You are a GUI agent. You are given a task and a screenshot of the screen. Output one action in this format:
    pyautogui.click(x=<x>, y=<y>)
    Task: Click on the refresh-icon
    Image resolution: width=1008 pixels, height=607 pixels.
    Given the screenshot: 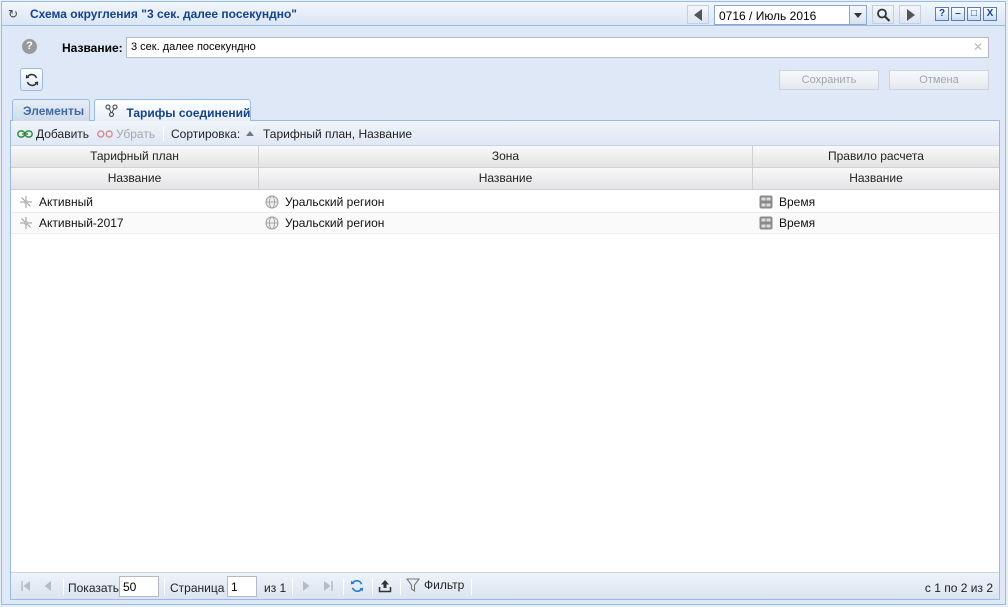 What is the action you would take?
    pyautogui.click(x=32, y=80)
    